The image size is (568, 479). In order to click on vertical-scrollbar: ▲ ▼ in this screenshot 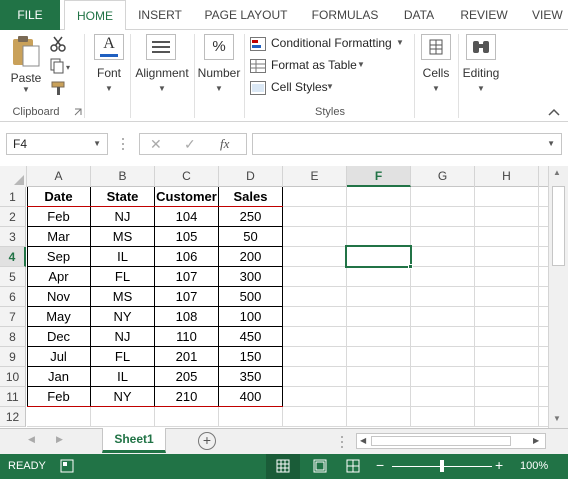, I will do `click(558, 297)`.